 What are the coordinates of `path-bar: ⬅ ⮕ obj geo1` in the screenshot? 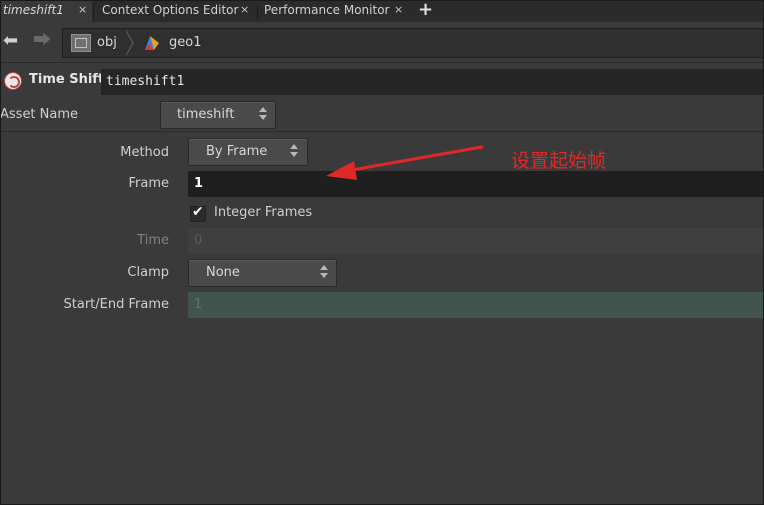 It's located at (382, 42).